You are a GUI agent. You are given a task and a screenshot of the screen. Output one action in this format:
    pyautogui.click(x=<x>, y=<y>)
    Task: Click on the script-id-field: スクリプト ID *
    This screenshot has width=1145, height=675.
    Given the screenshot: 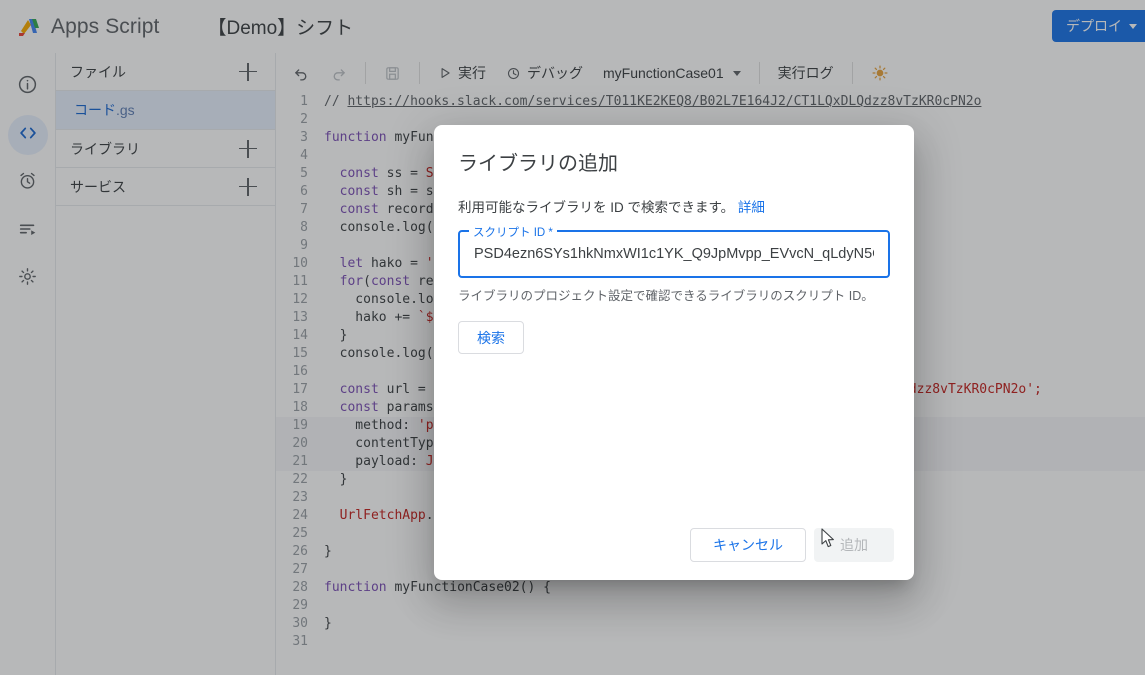 What is the action you would take?
    pyautogui.click(x=674, y=251)
    